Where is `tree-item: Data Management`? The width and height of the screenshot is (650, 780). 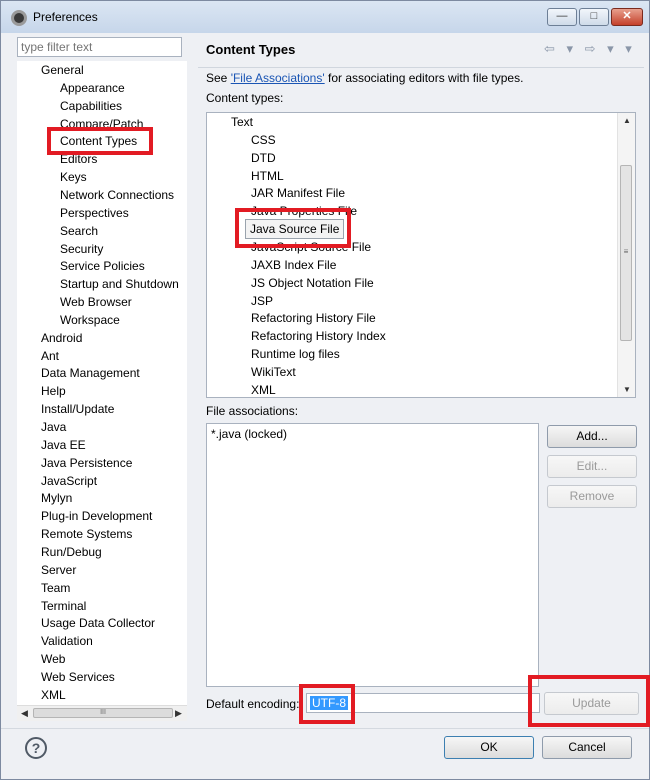
tree-item: Data Management is located at coordinates (90, 373).